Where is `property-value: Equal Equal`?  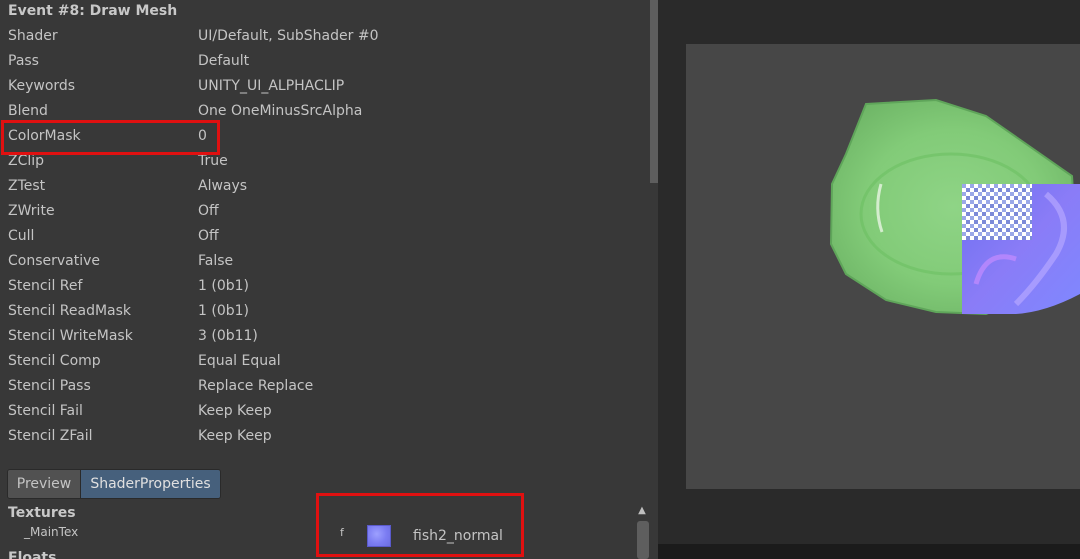 property-value: Equal Equal is located at coordinates (239, 361).